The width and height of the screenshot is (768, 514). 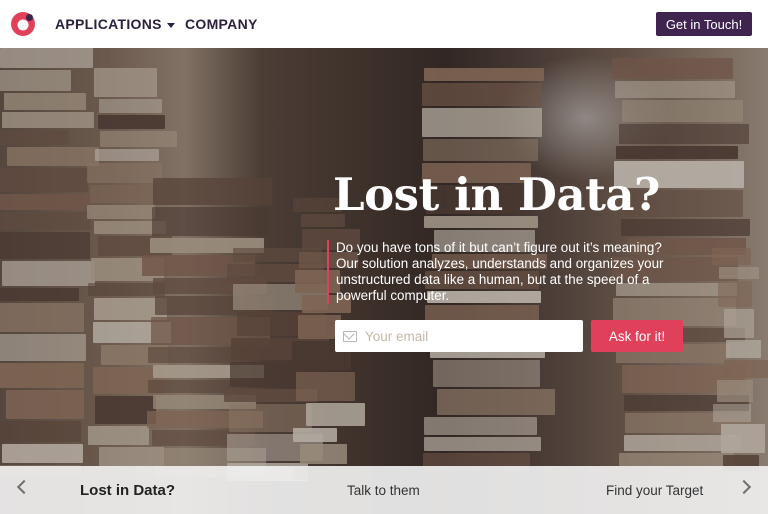 I want to click on chevron-left-icon, so click(x=24, y=487).